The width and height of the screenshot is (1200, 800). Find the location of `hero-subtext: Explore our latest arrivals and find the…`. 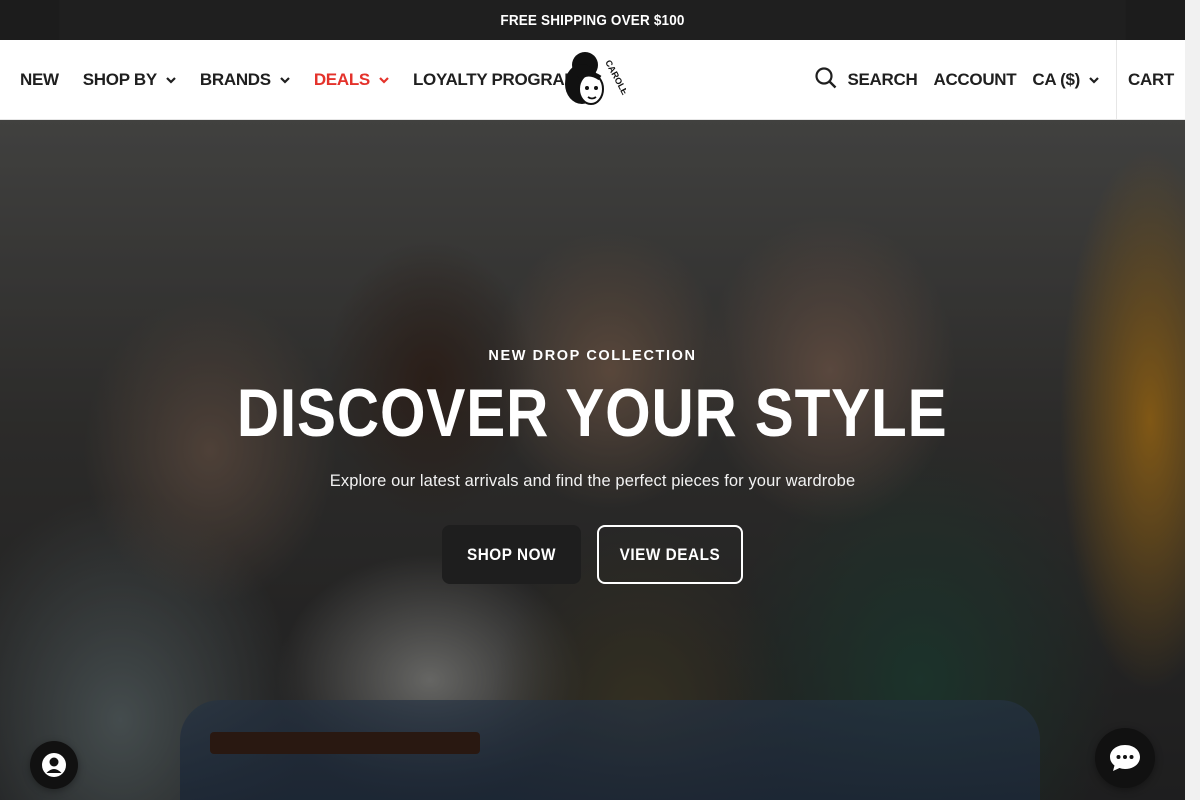

hero-subtext: Explore our latest arrivals and find the… is located at coordinates (592, 481).